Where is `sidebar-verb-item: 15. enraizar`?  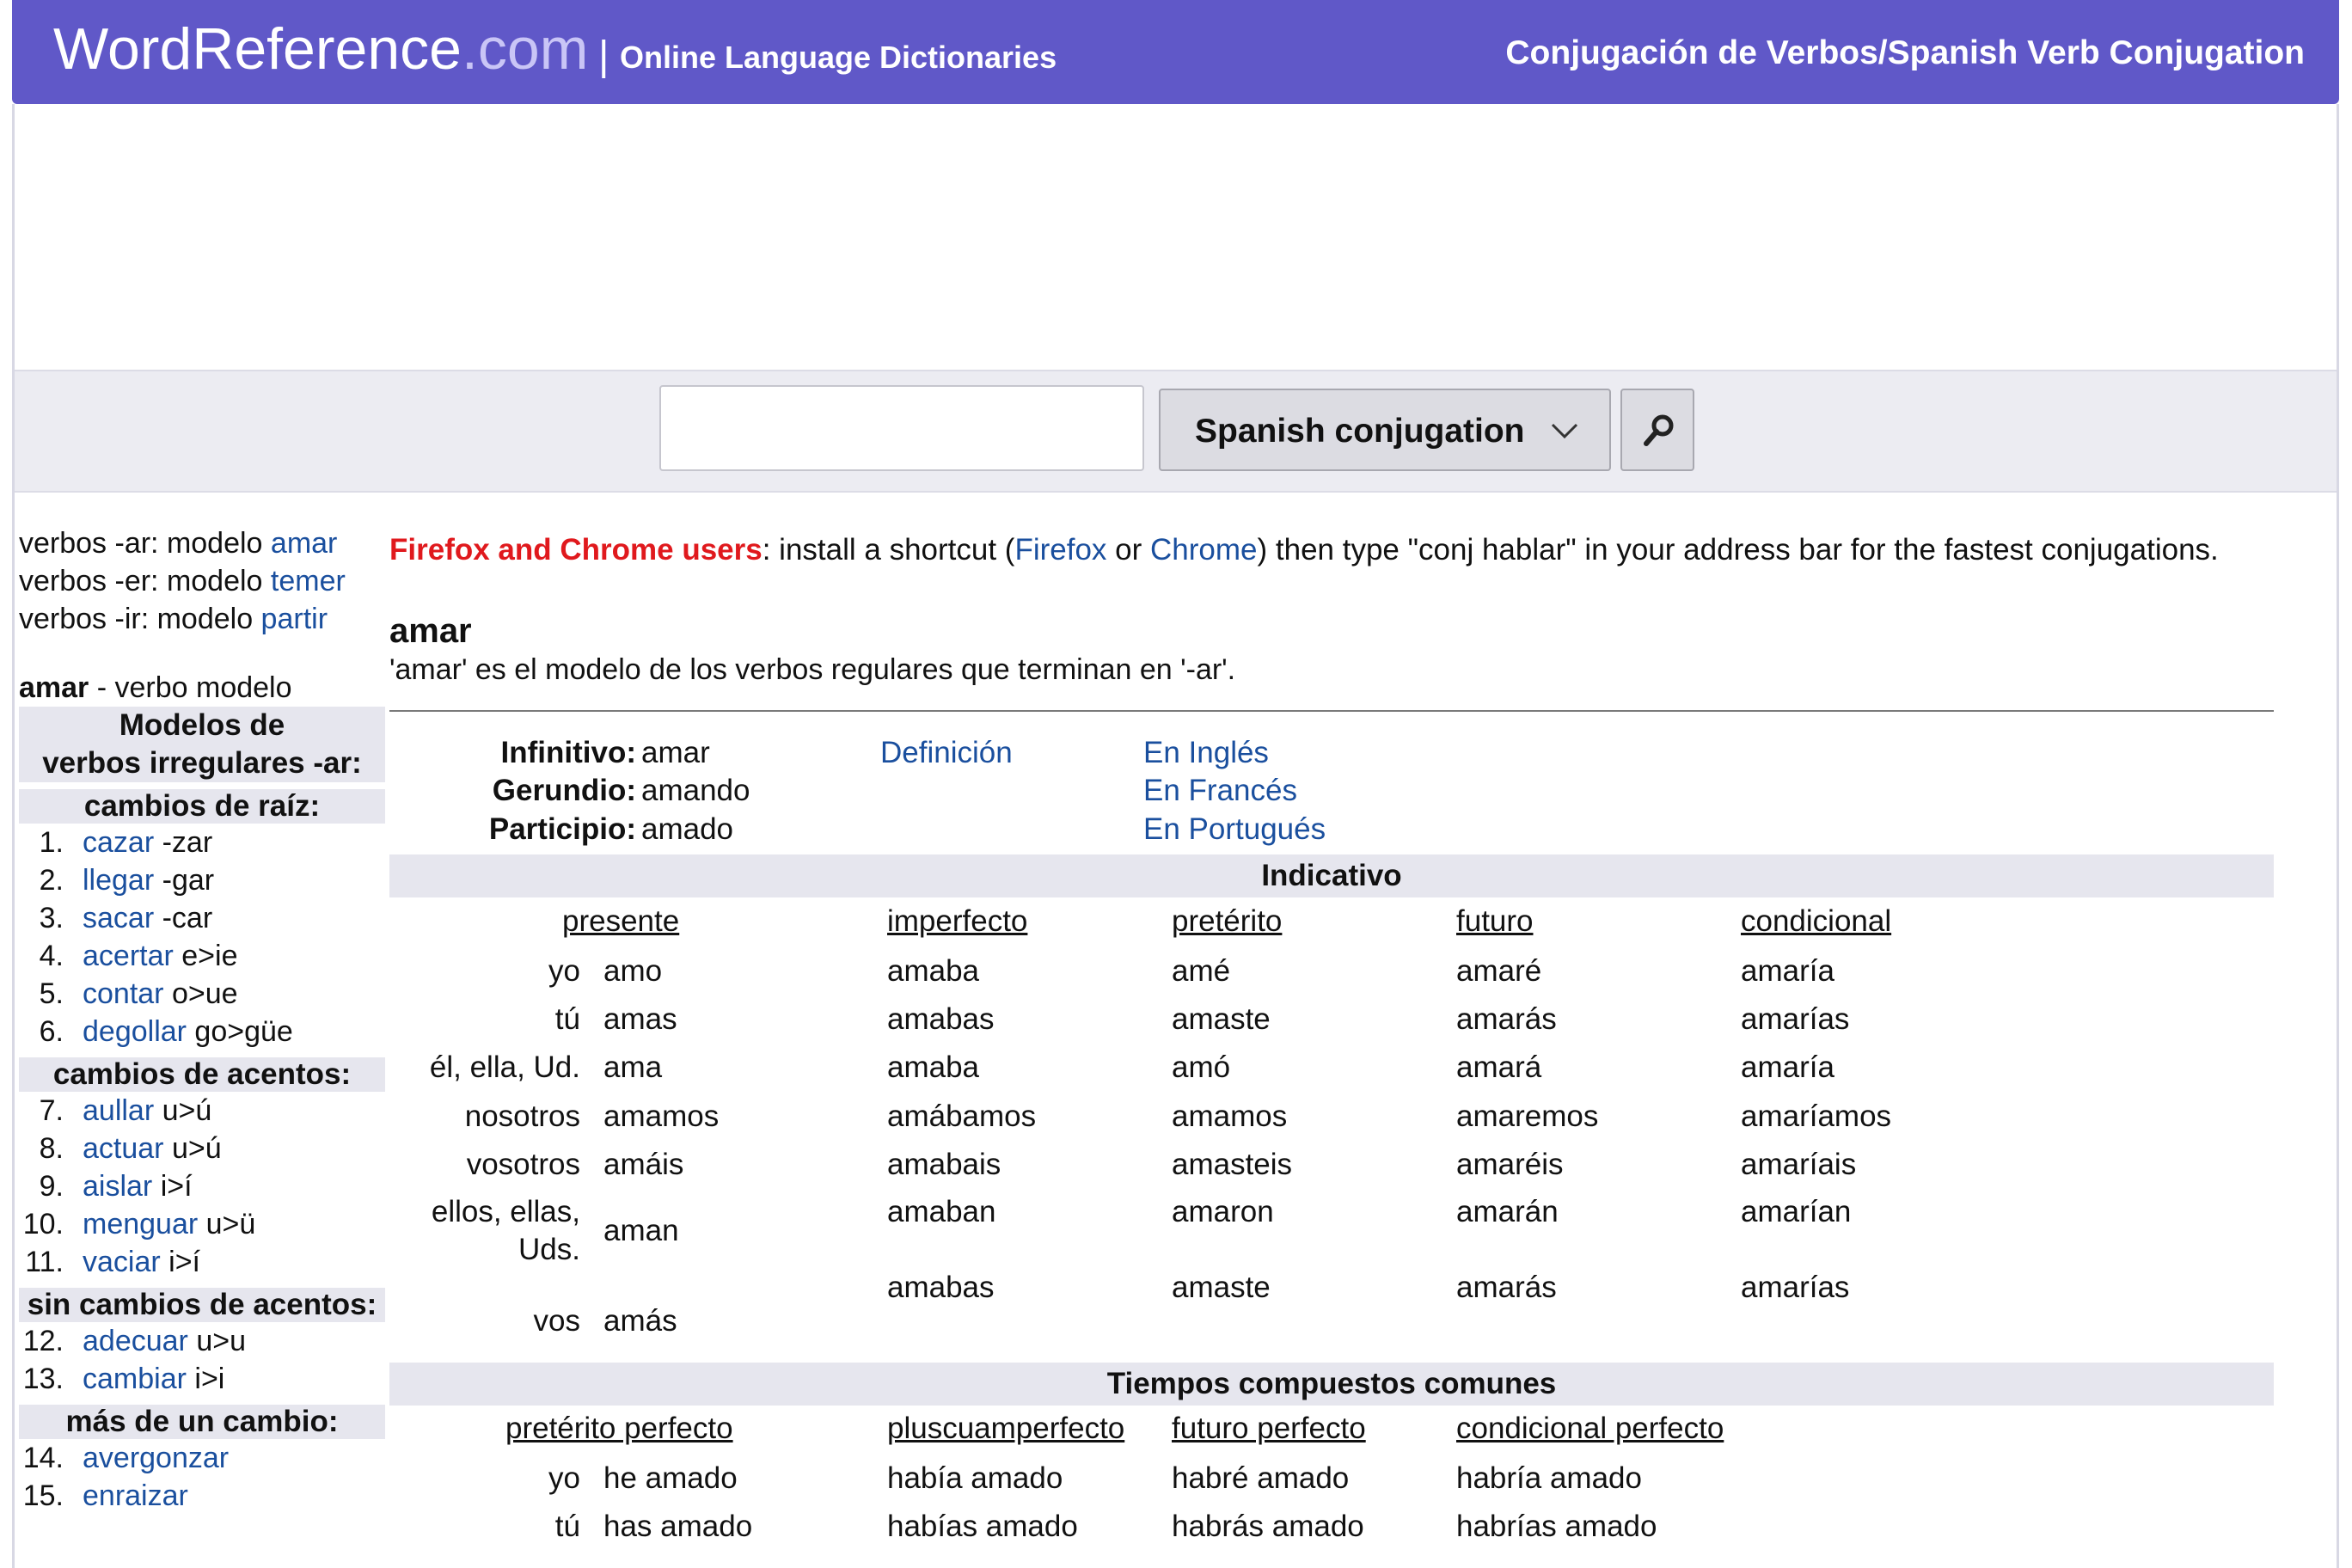
sidebar-verb-item: 15. enraizar is located at coordinates (202, 1496).